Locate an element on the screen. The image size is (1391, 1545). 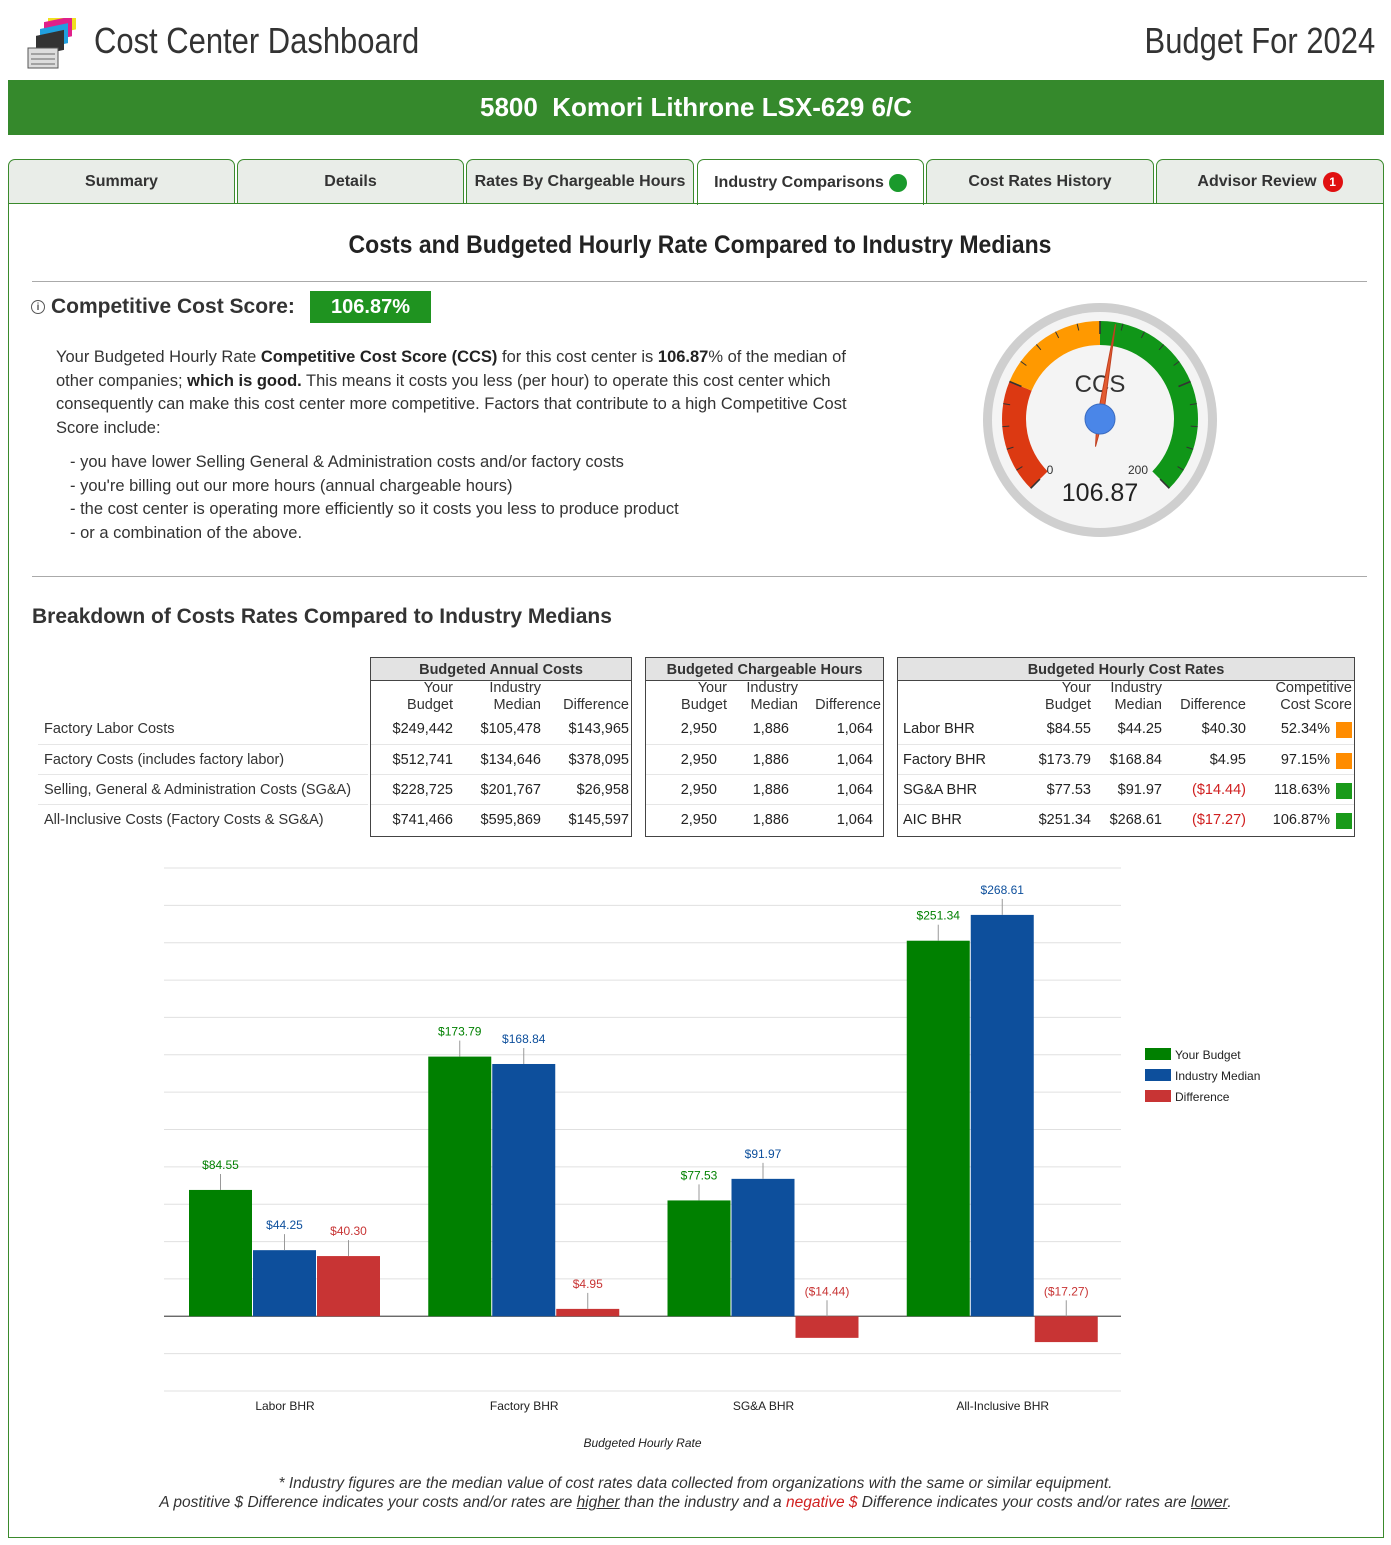
tab-summary: Summary is located at coordinates (121, 181).